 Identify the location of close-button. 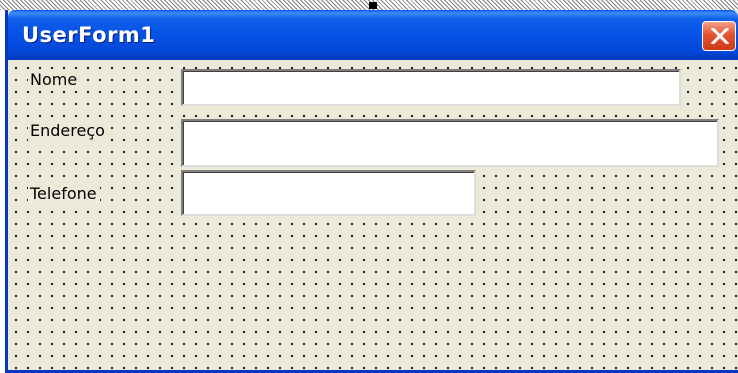
(719, 36).